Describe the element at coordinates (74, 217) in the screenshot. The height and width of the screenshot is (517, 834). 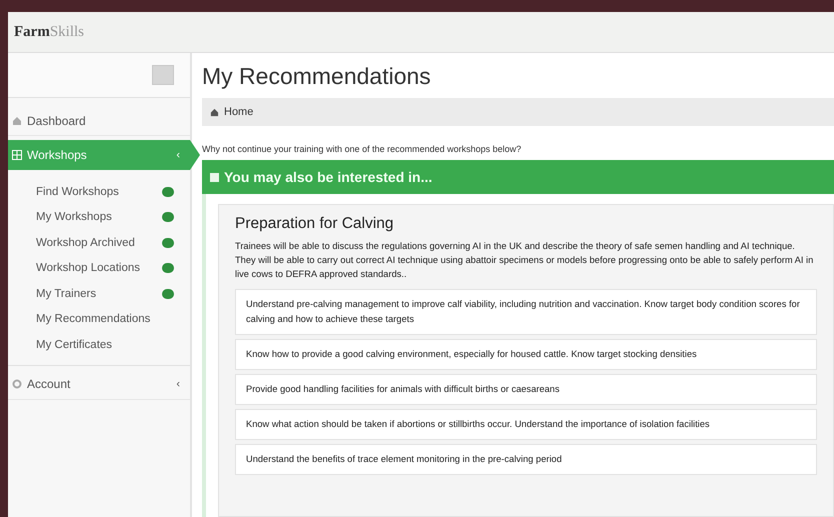
I see `sidebar-subitem: My Workshops` at that location.